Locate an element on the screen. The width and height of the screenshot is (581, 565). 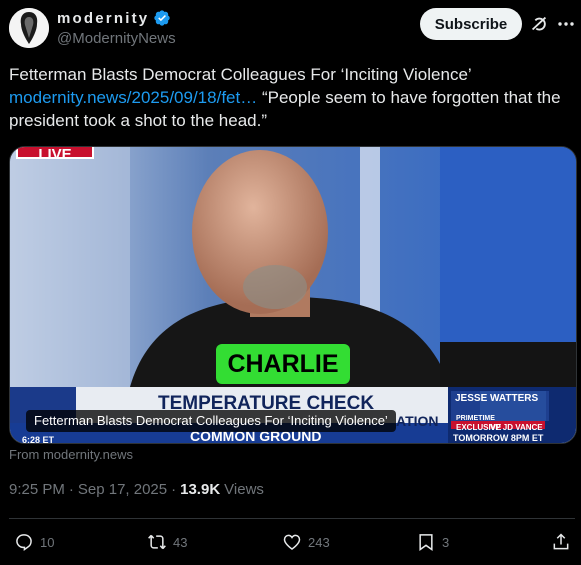
account-handle: @ModernityNews is located at coordinates (116, 38).